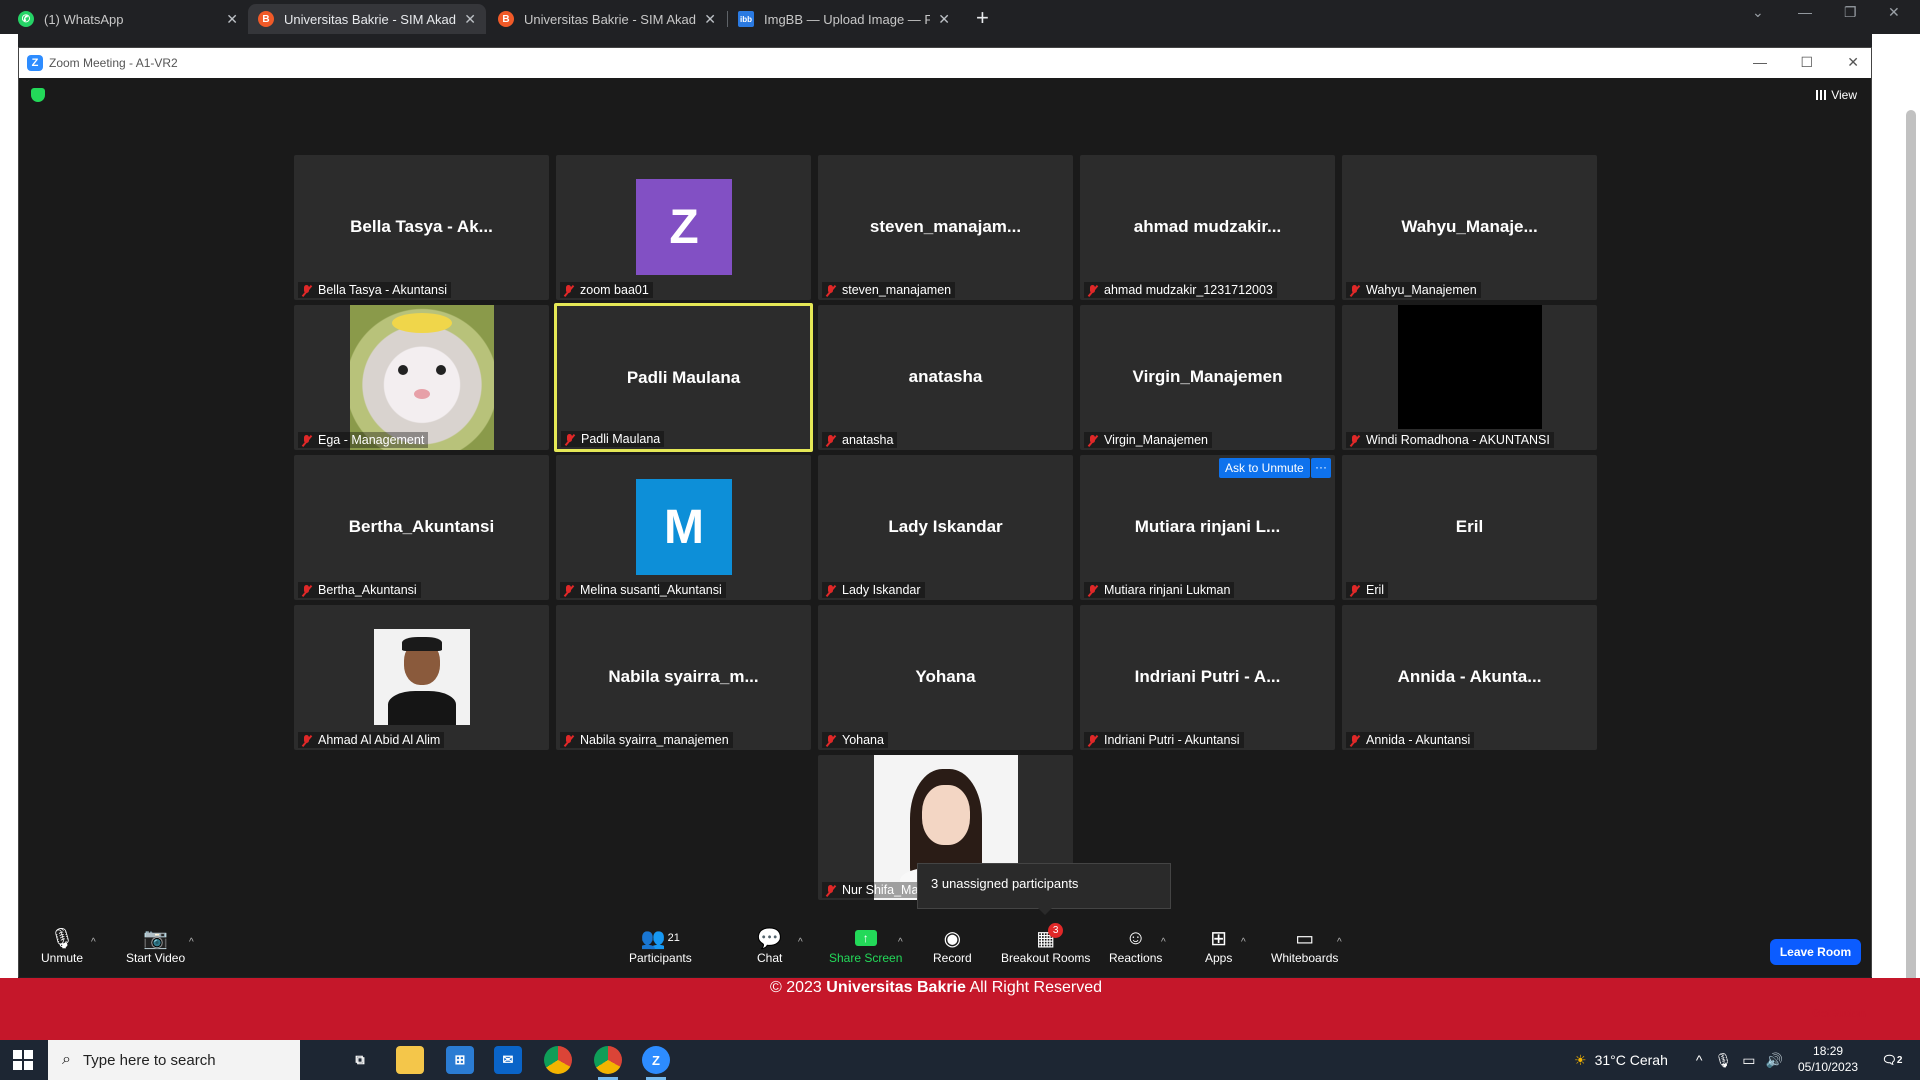 The image size is (1920, 1080). Describe the element at coordinates (558, 1060) in the screenshot. I see `chrome-icon` at that location.